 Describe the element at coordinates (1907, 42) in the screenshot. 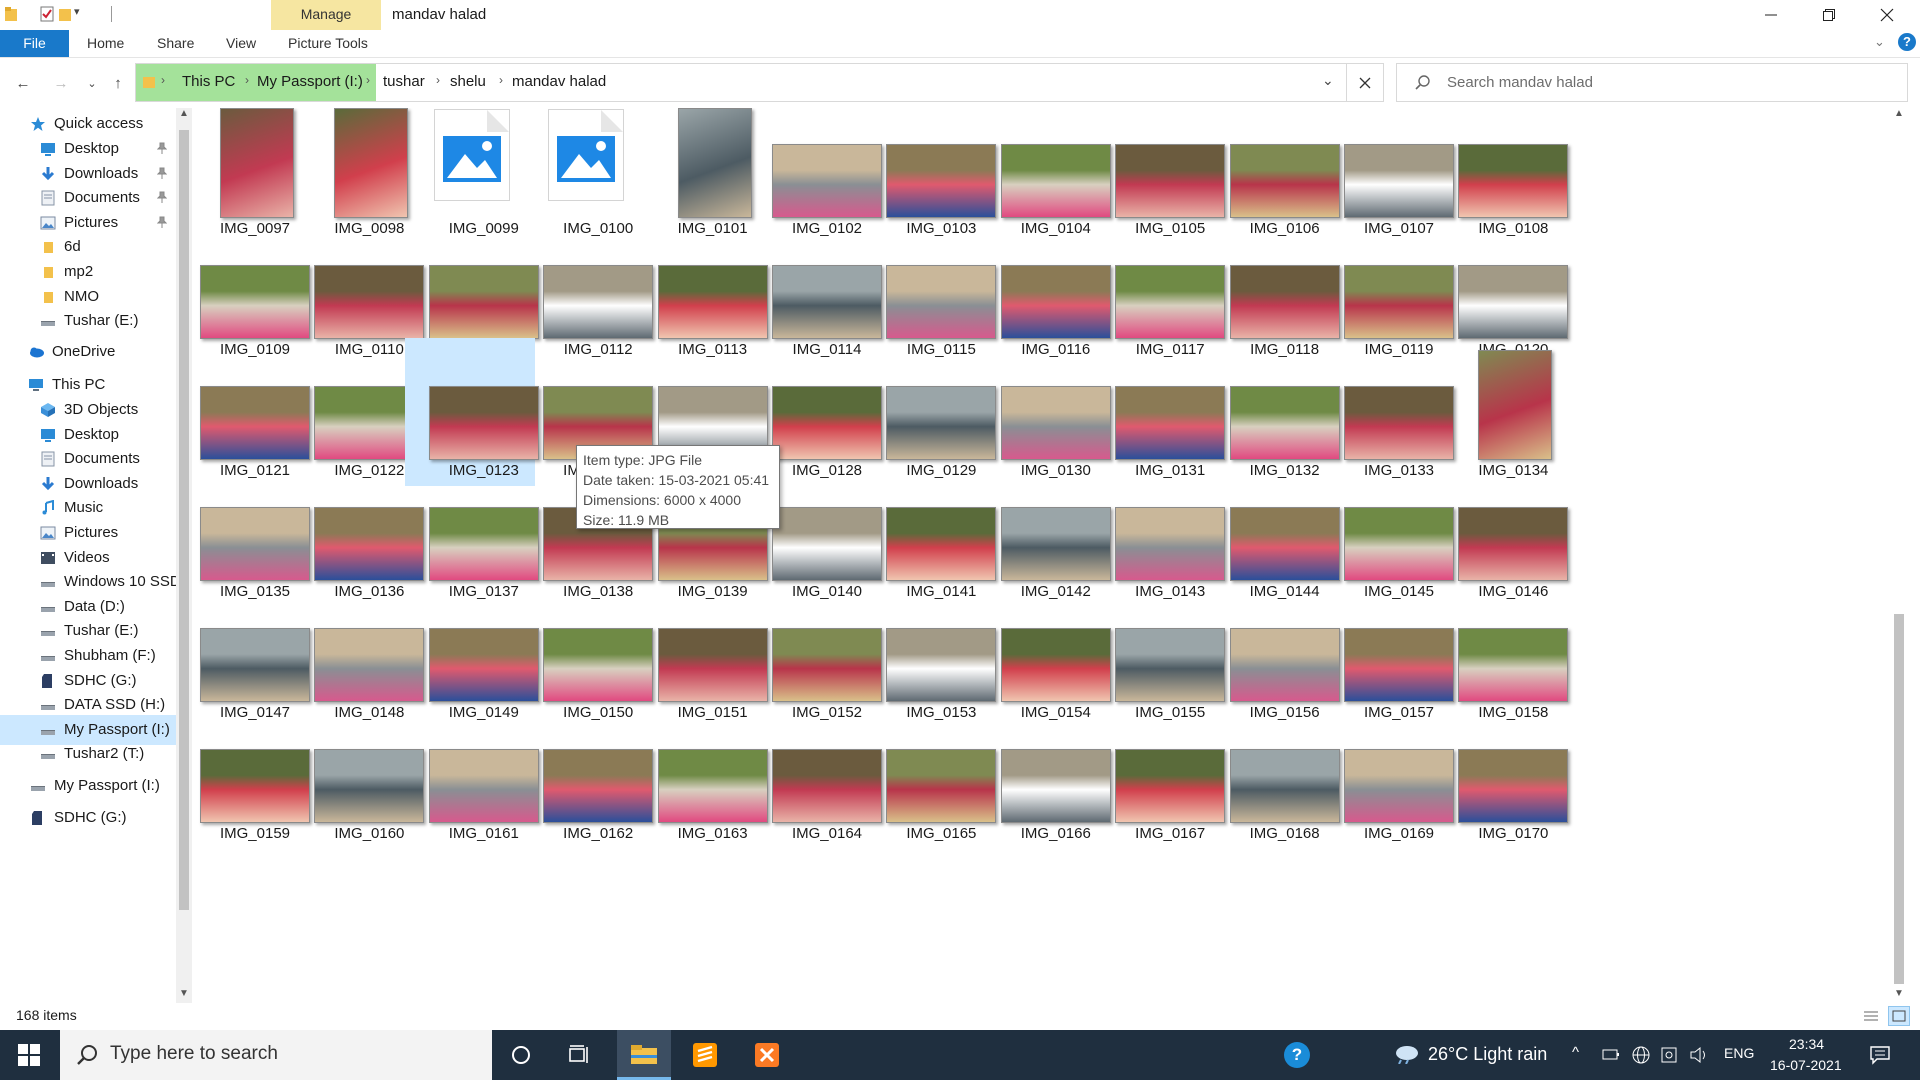

I see `help-icon: ?` at that location.